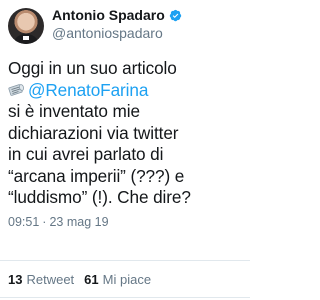  Describe the element at coordinates (175, 15) in the screenshot. I see `verified-badge-icon` at that location.